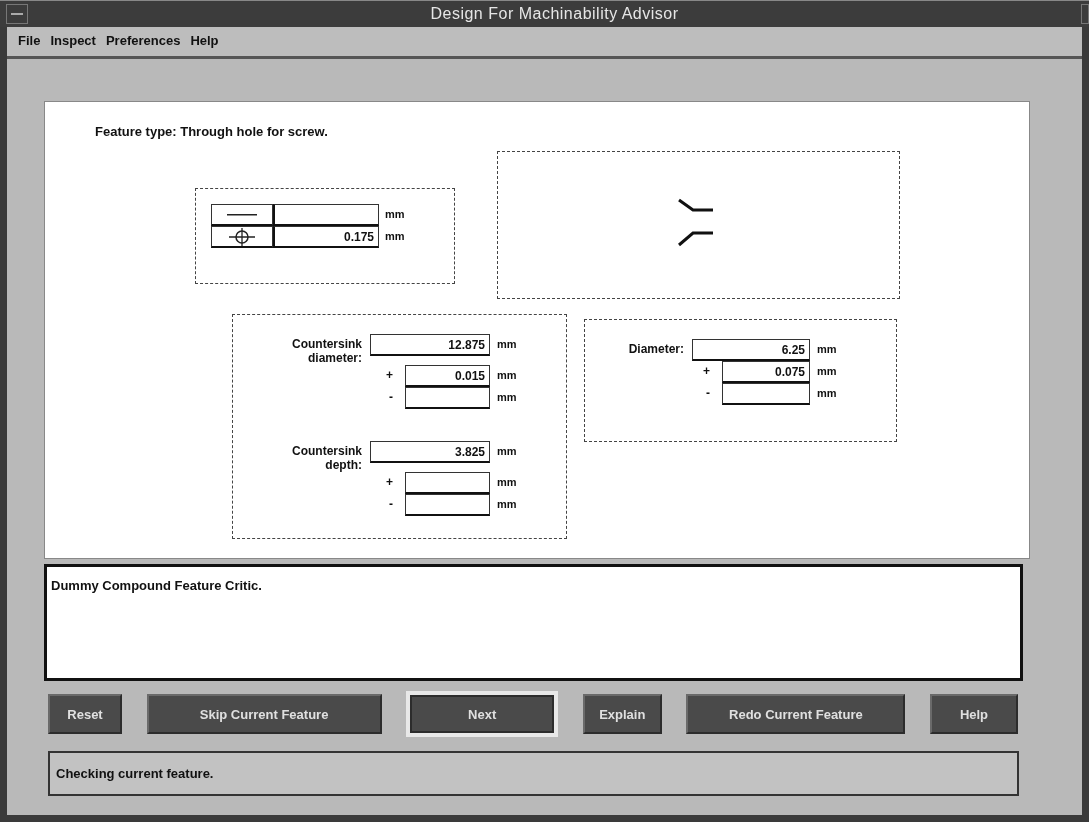 The height and width of the screenshot is (822, 1089). I want to click on message-text: Dummy Compound Feature Critic., so click(156, 585).